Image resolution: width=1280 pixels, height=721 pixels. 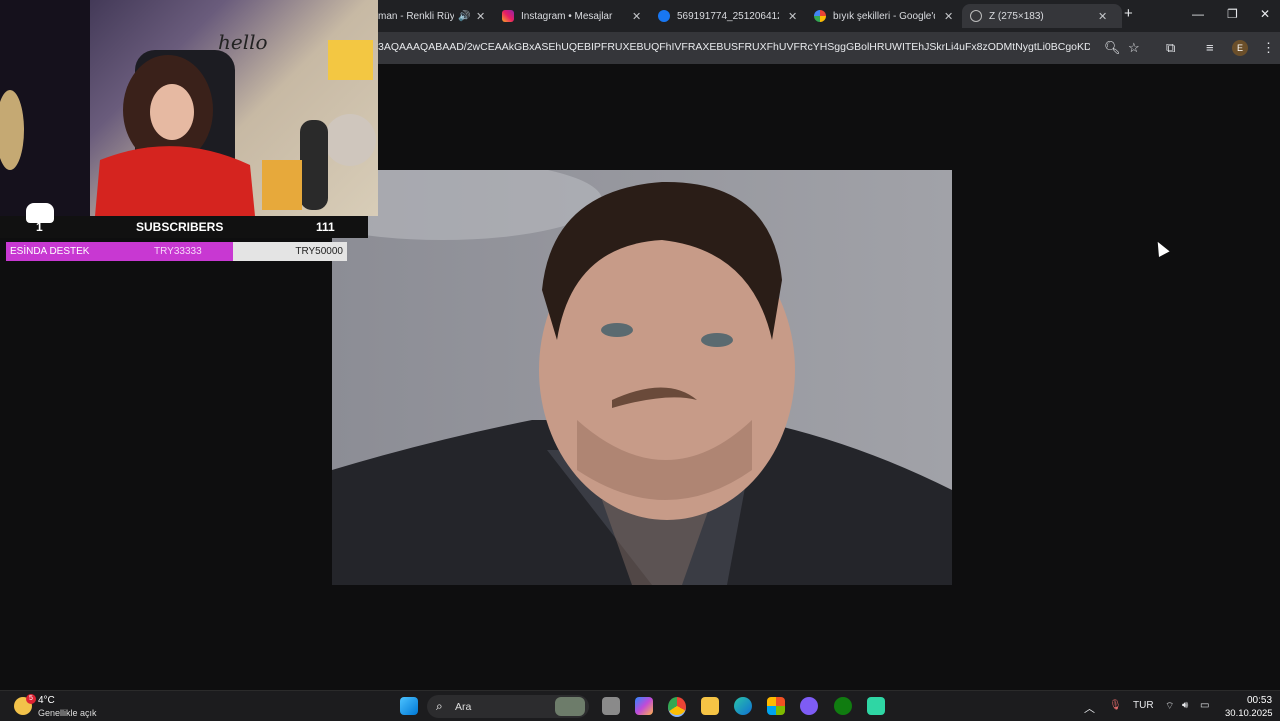 I want to click on webcam-feed, so click(x=188, y=108).